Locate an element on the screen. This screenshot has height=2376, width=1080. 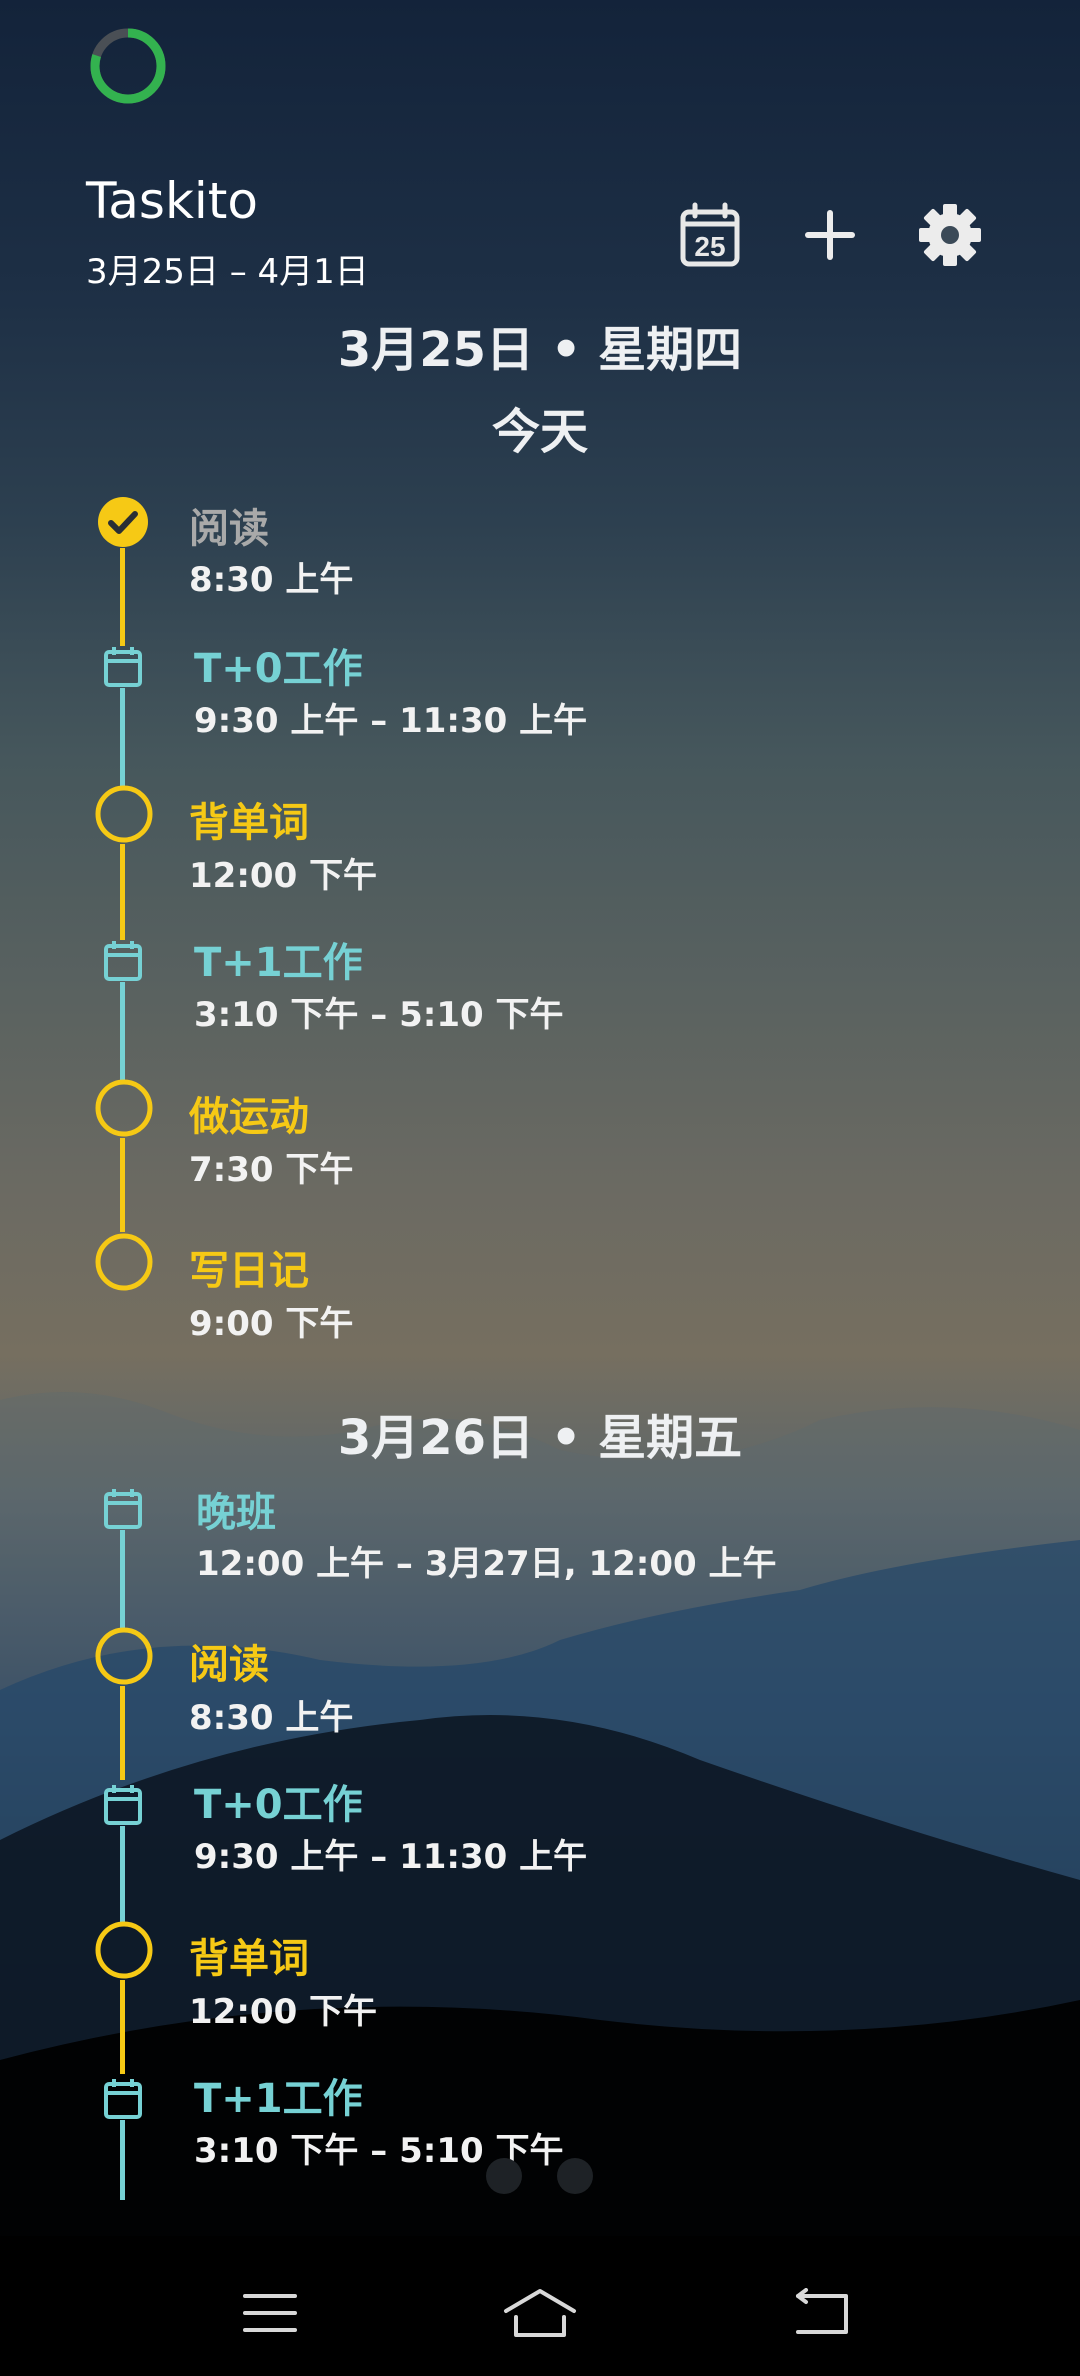
plus-icon is located at coordinates (830, 235).